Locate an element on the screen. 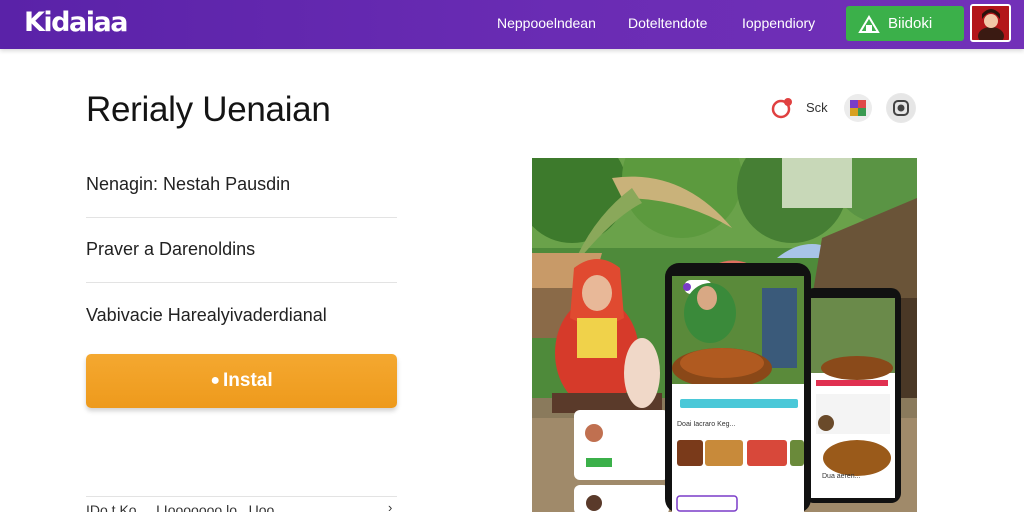 The image size is (1024, 512). brand-logo: Kidaiaa is located at coordinates (76, 22).